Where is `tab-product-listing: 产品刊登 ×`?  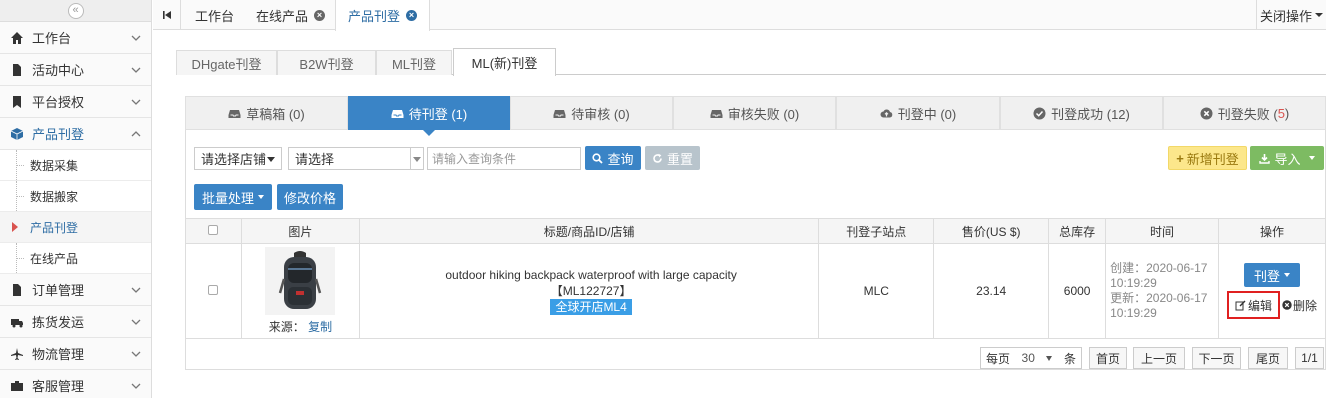
tab-product-listing: 产品刊登 × is located at coordinates (383, 15).